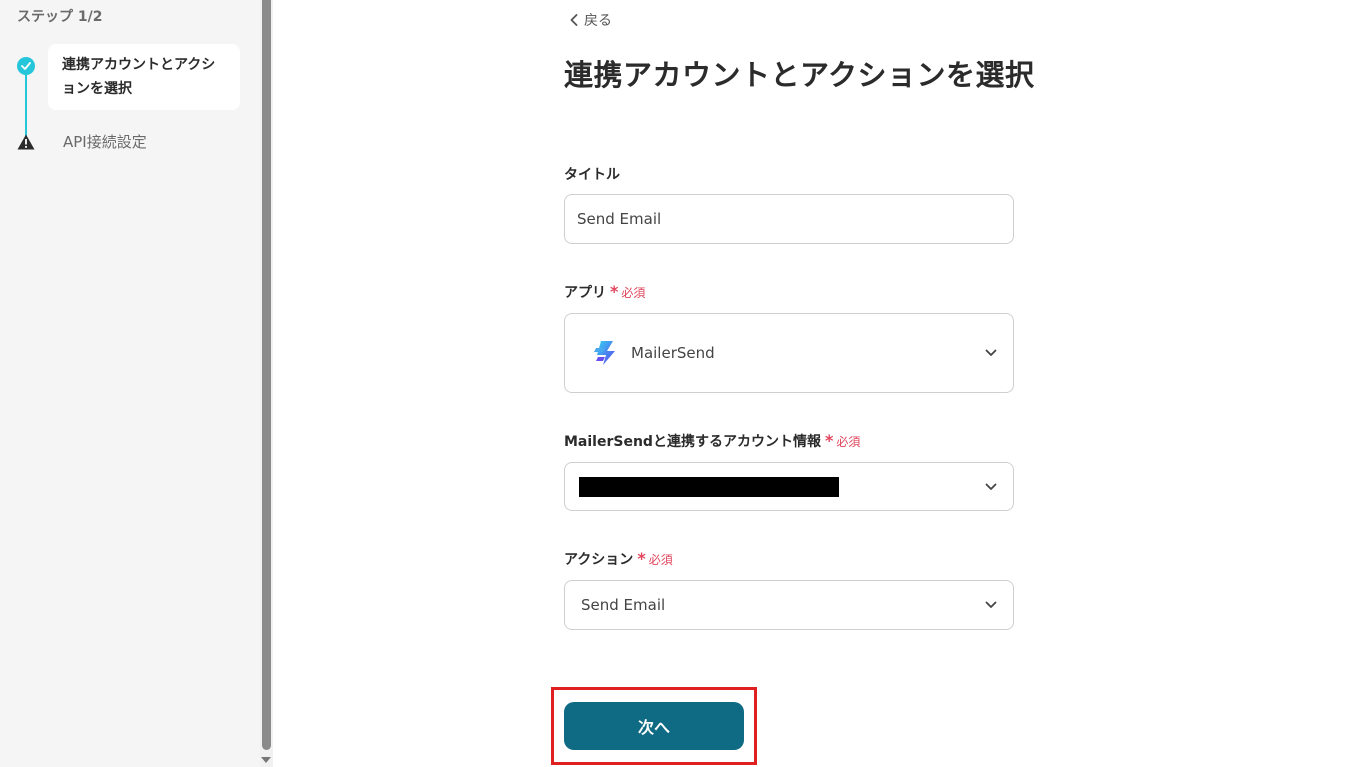 Image resolution: width=1348 pixels, height=767 pixels. What do you see at coordinates (26, 104) in the screenshot?
I see `step-connector-line` at bounding box center [26, 104].